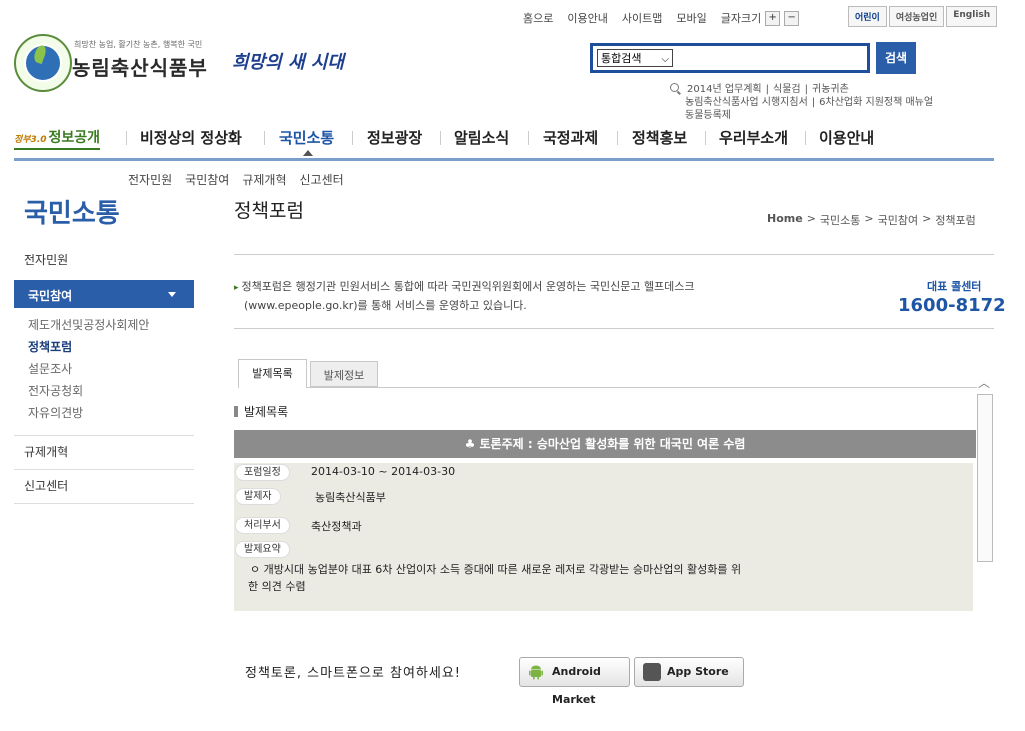  Describe the element at coordinates (574, 681) in the screenshot. I see `android-market-button: Android Market` at that location.